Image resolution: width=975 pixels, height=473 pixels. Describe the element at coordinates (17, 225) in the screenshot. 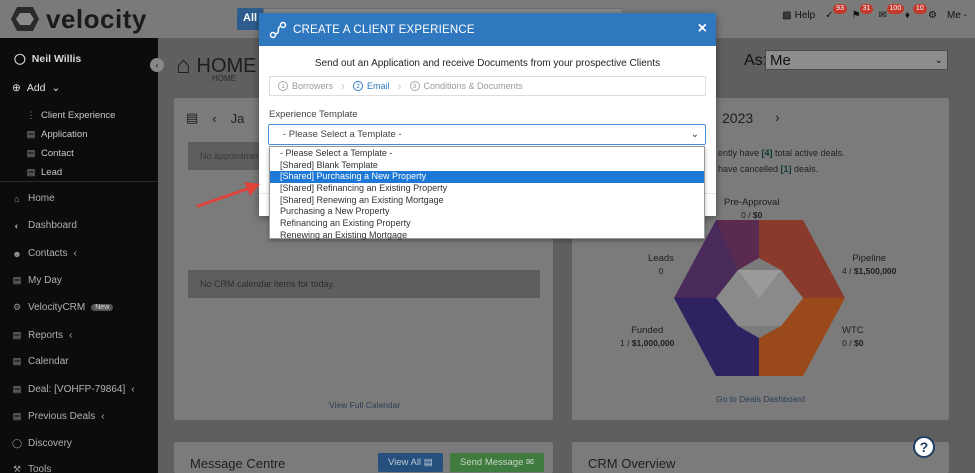

I see `dashboard-icon: ◐` at that location.